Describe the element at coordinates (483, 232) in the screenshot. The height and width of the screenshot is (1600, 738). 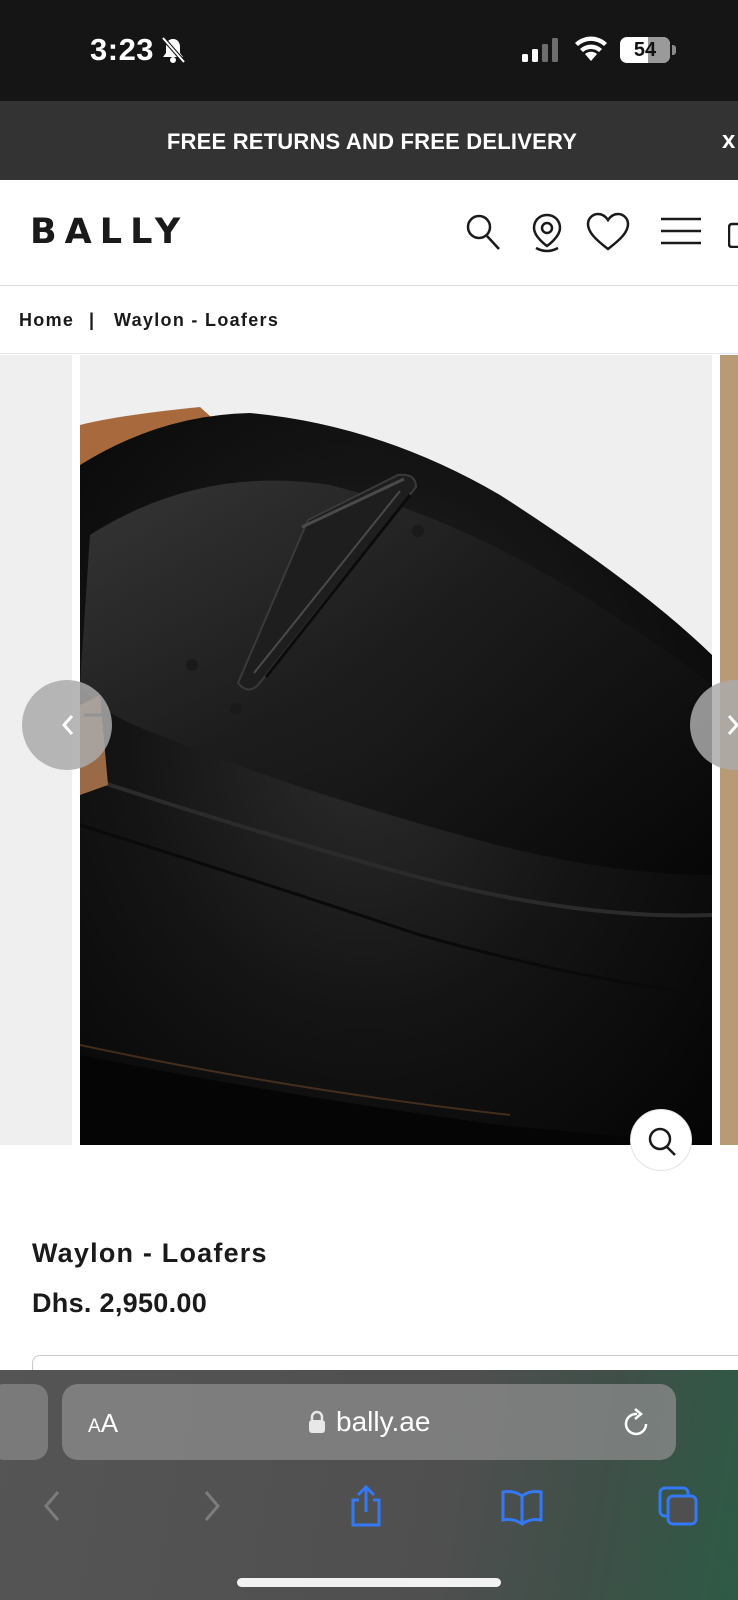
I see `search-icon` at that location.